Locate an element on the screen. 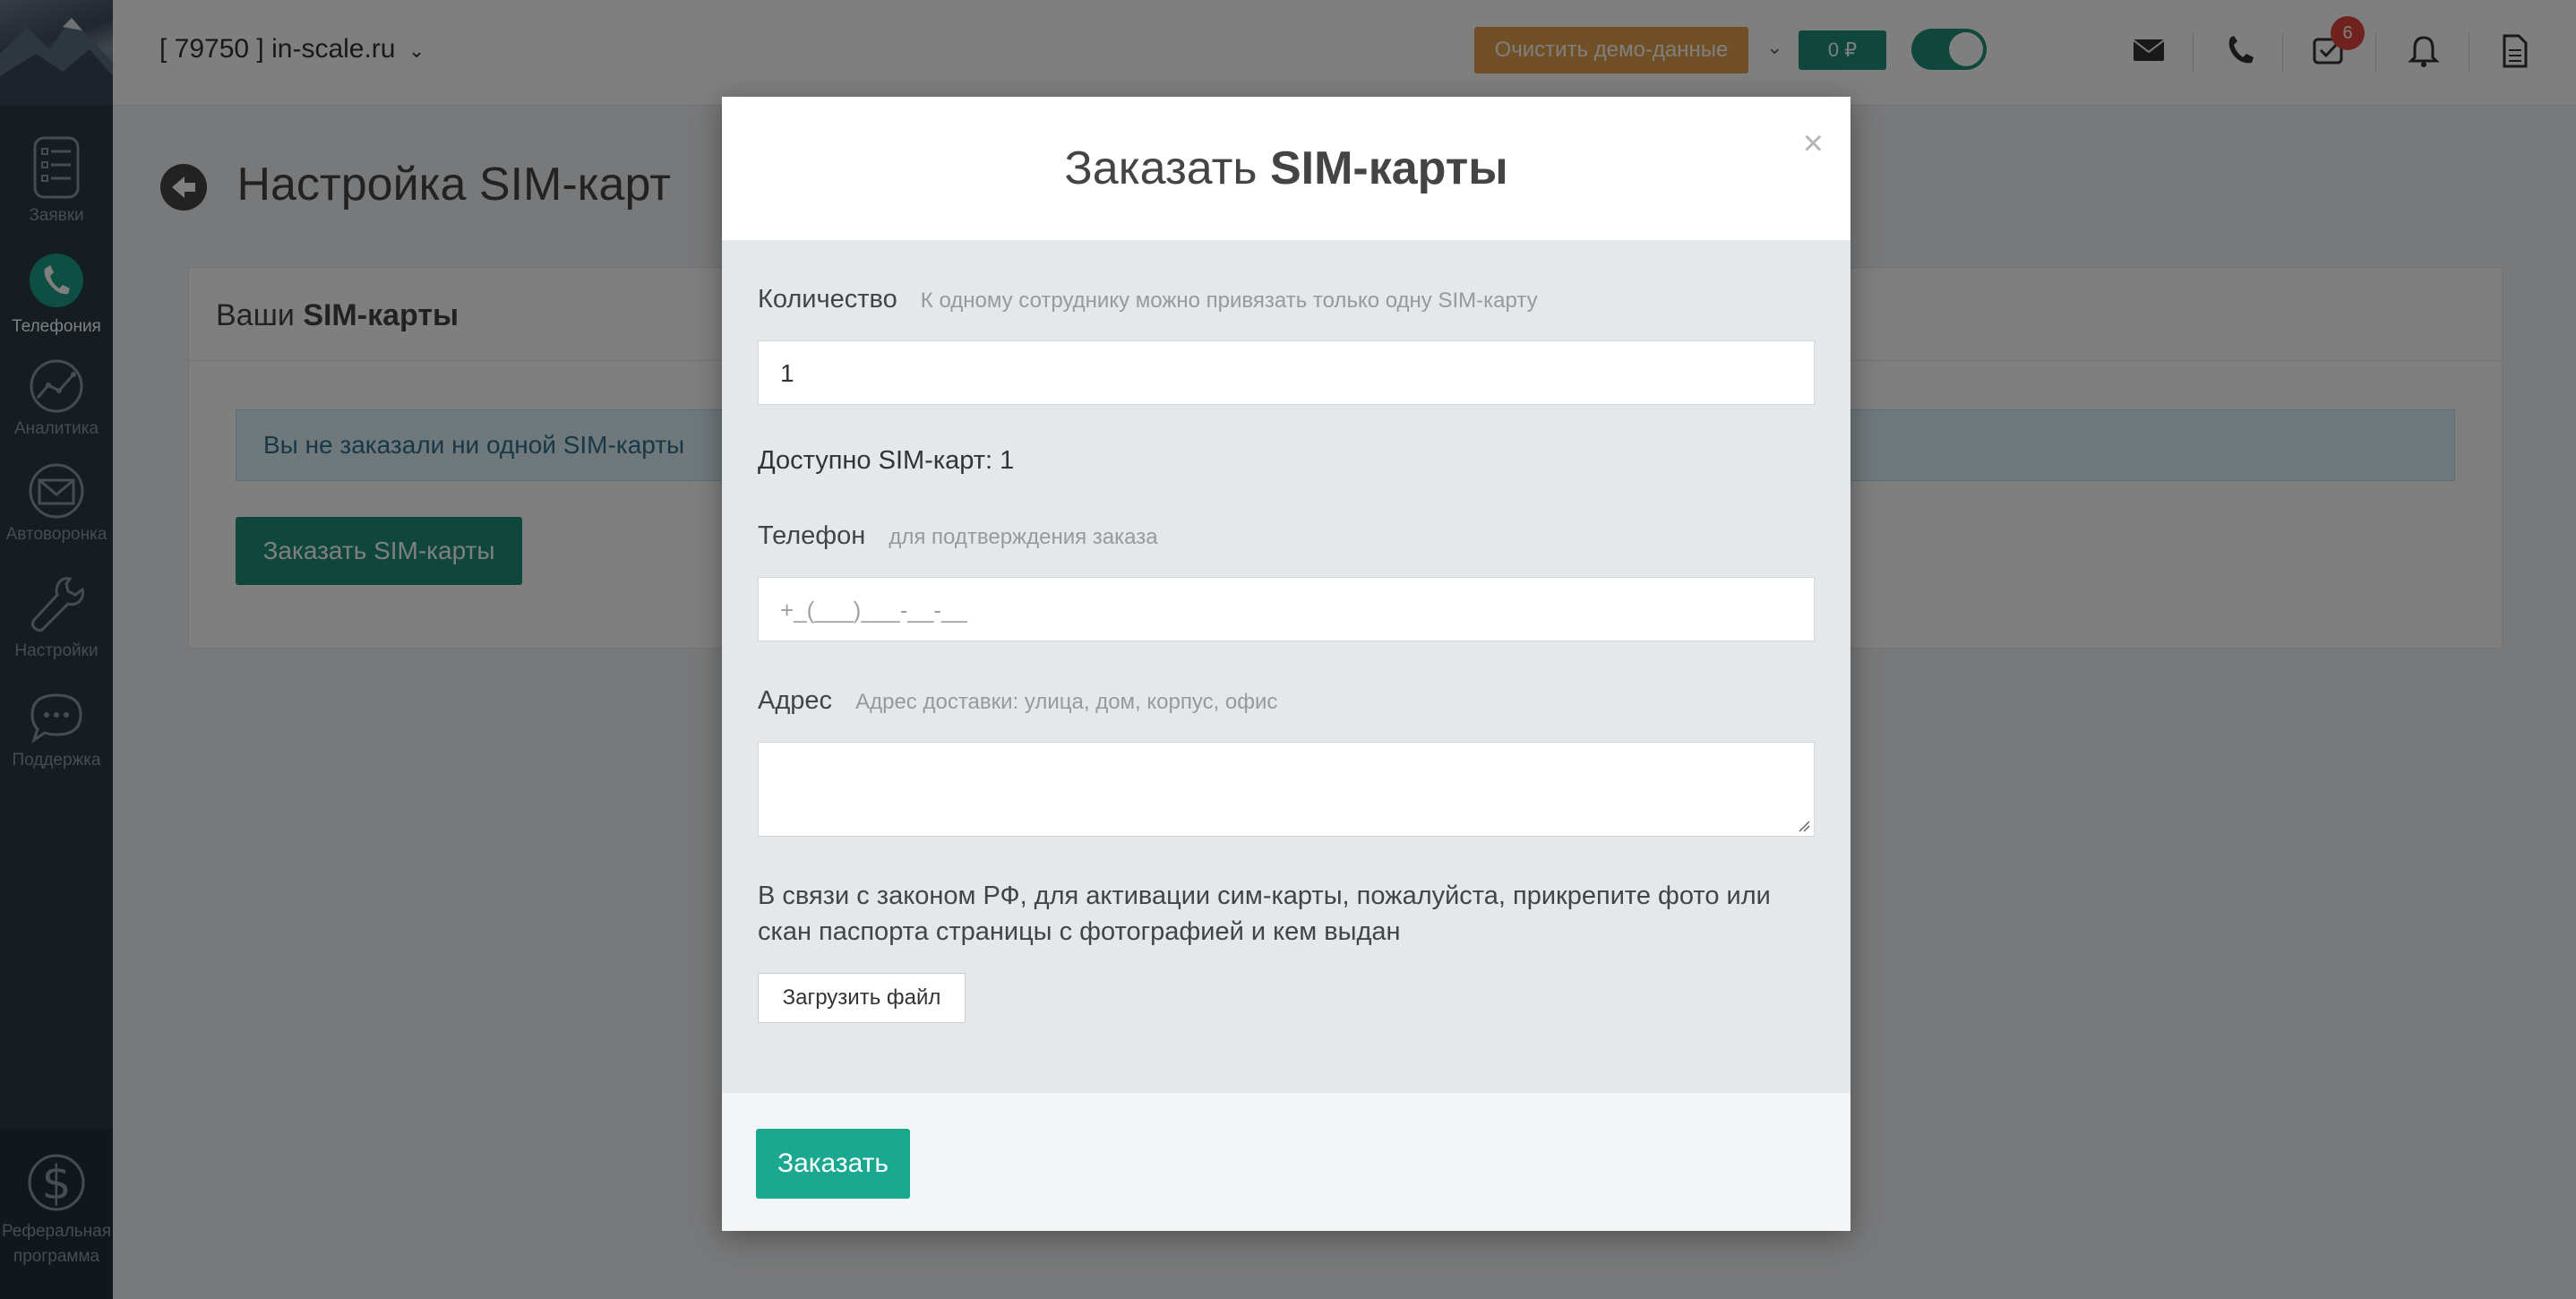  modal-title: Заказать SIM-карты is located at coordinates (1286, 169).